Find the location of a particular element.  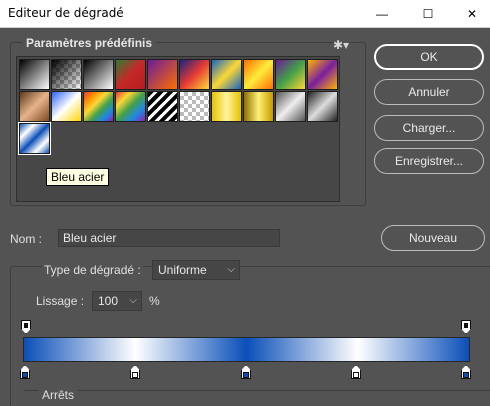

maximize-button: ☐ is located at coordinates (428, 14).